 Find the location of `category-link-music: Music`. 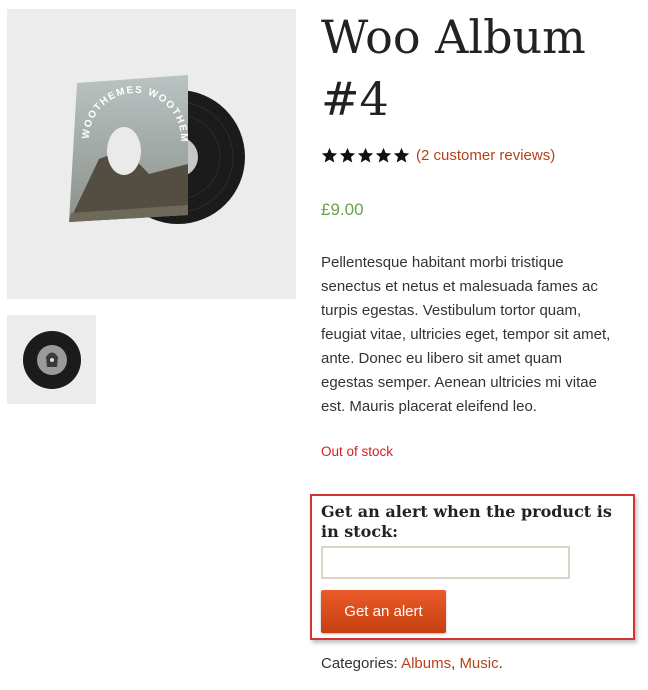

category-link-music: Music is located at coordinates (478, 663).